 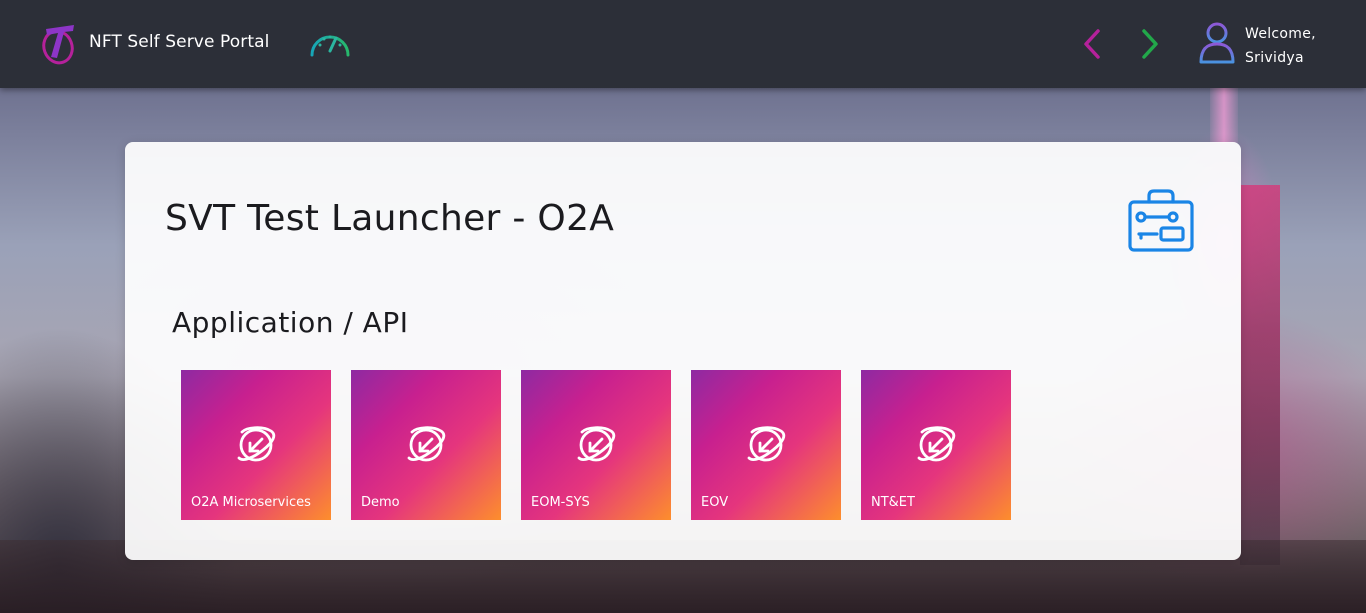 I want to click on top-header: NFT Self Serve Portal Welcome, Srividya, so click(x=683, y=44).